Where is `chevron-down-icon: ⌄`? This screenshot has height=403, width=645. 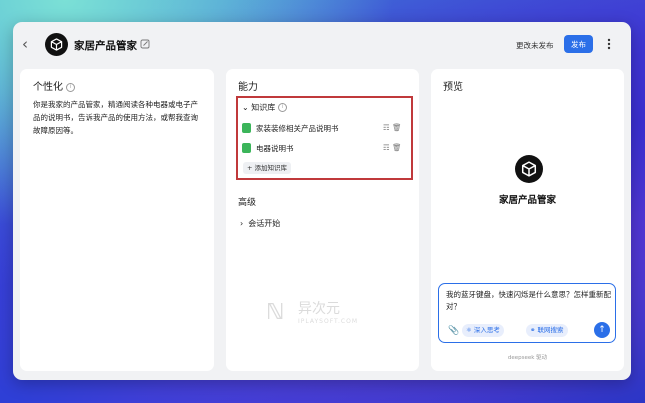
chevron-down-icon: ⌄ is located at coordinates (245, 107).